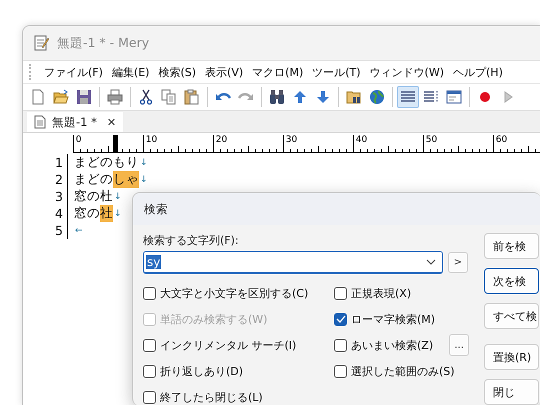 The width and height of the screenshot is (540, 405). I want to click on match-highlight: しゃ, so click(126, 179).